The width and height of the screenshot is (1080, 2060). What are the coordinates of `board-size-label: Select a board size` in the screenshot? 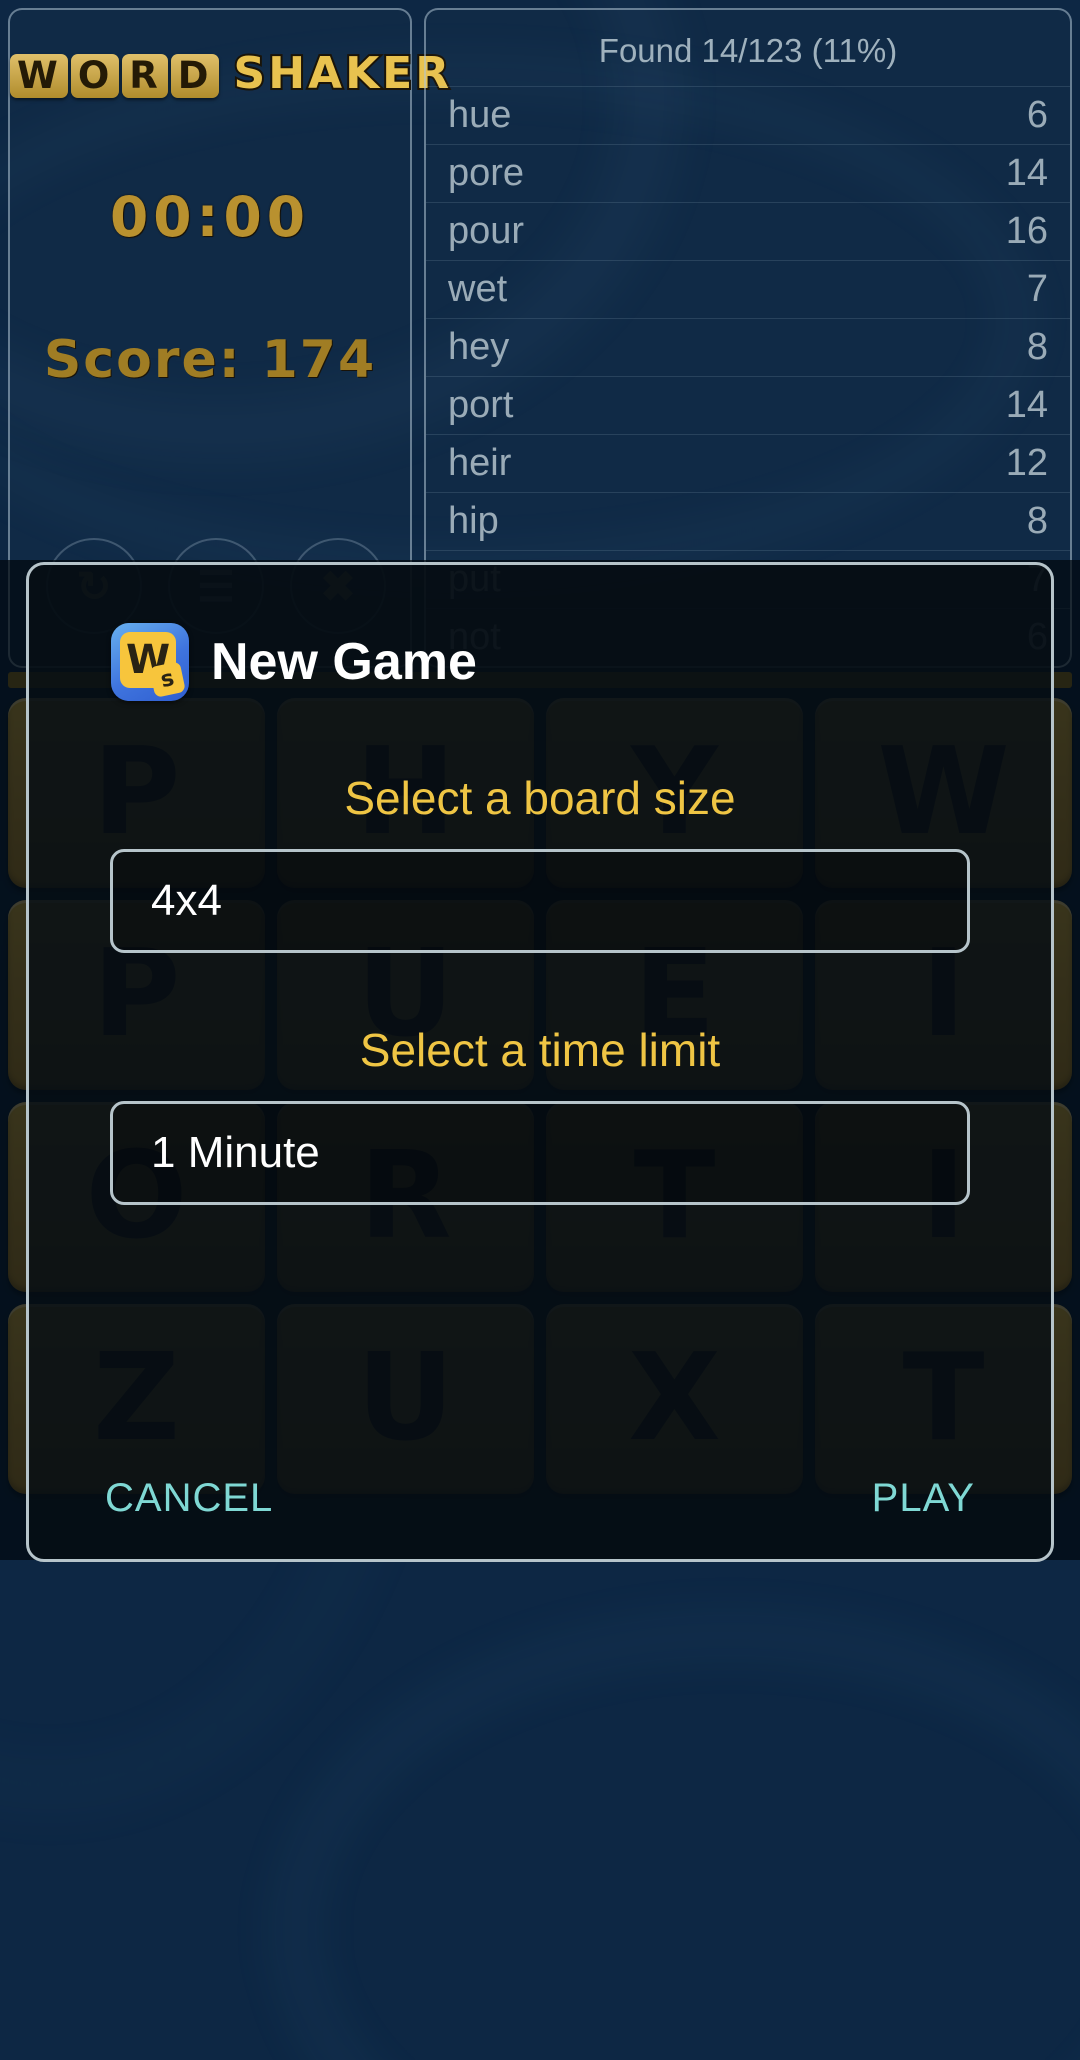 It's located at (540, 798).